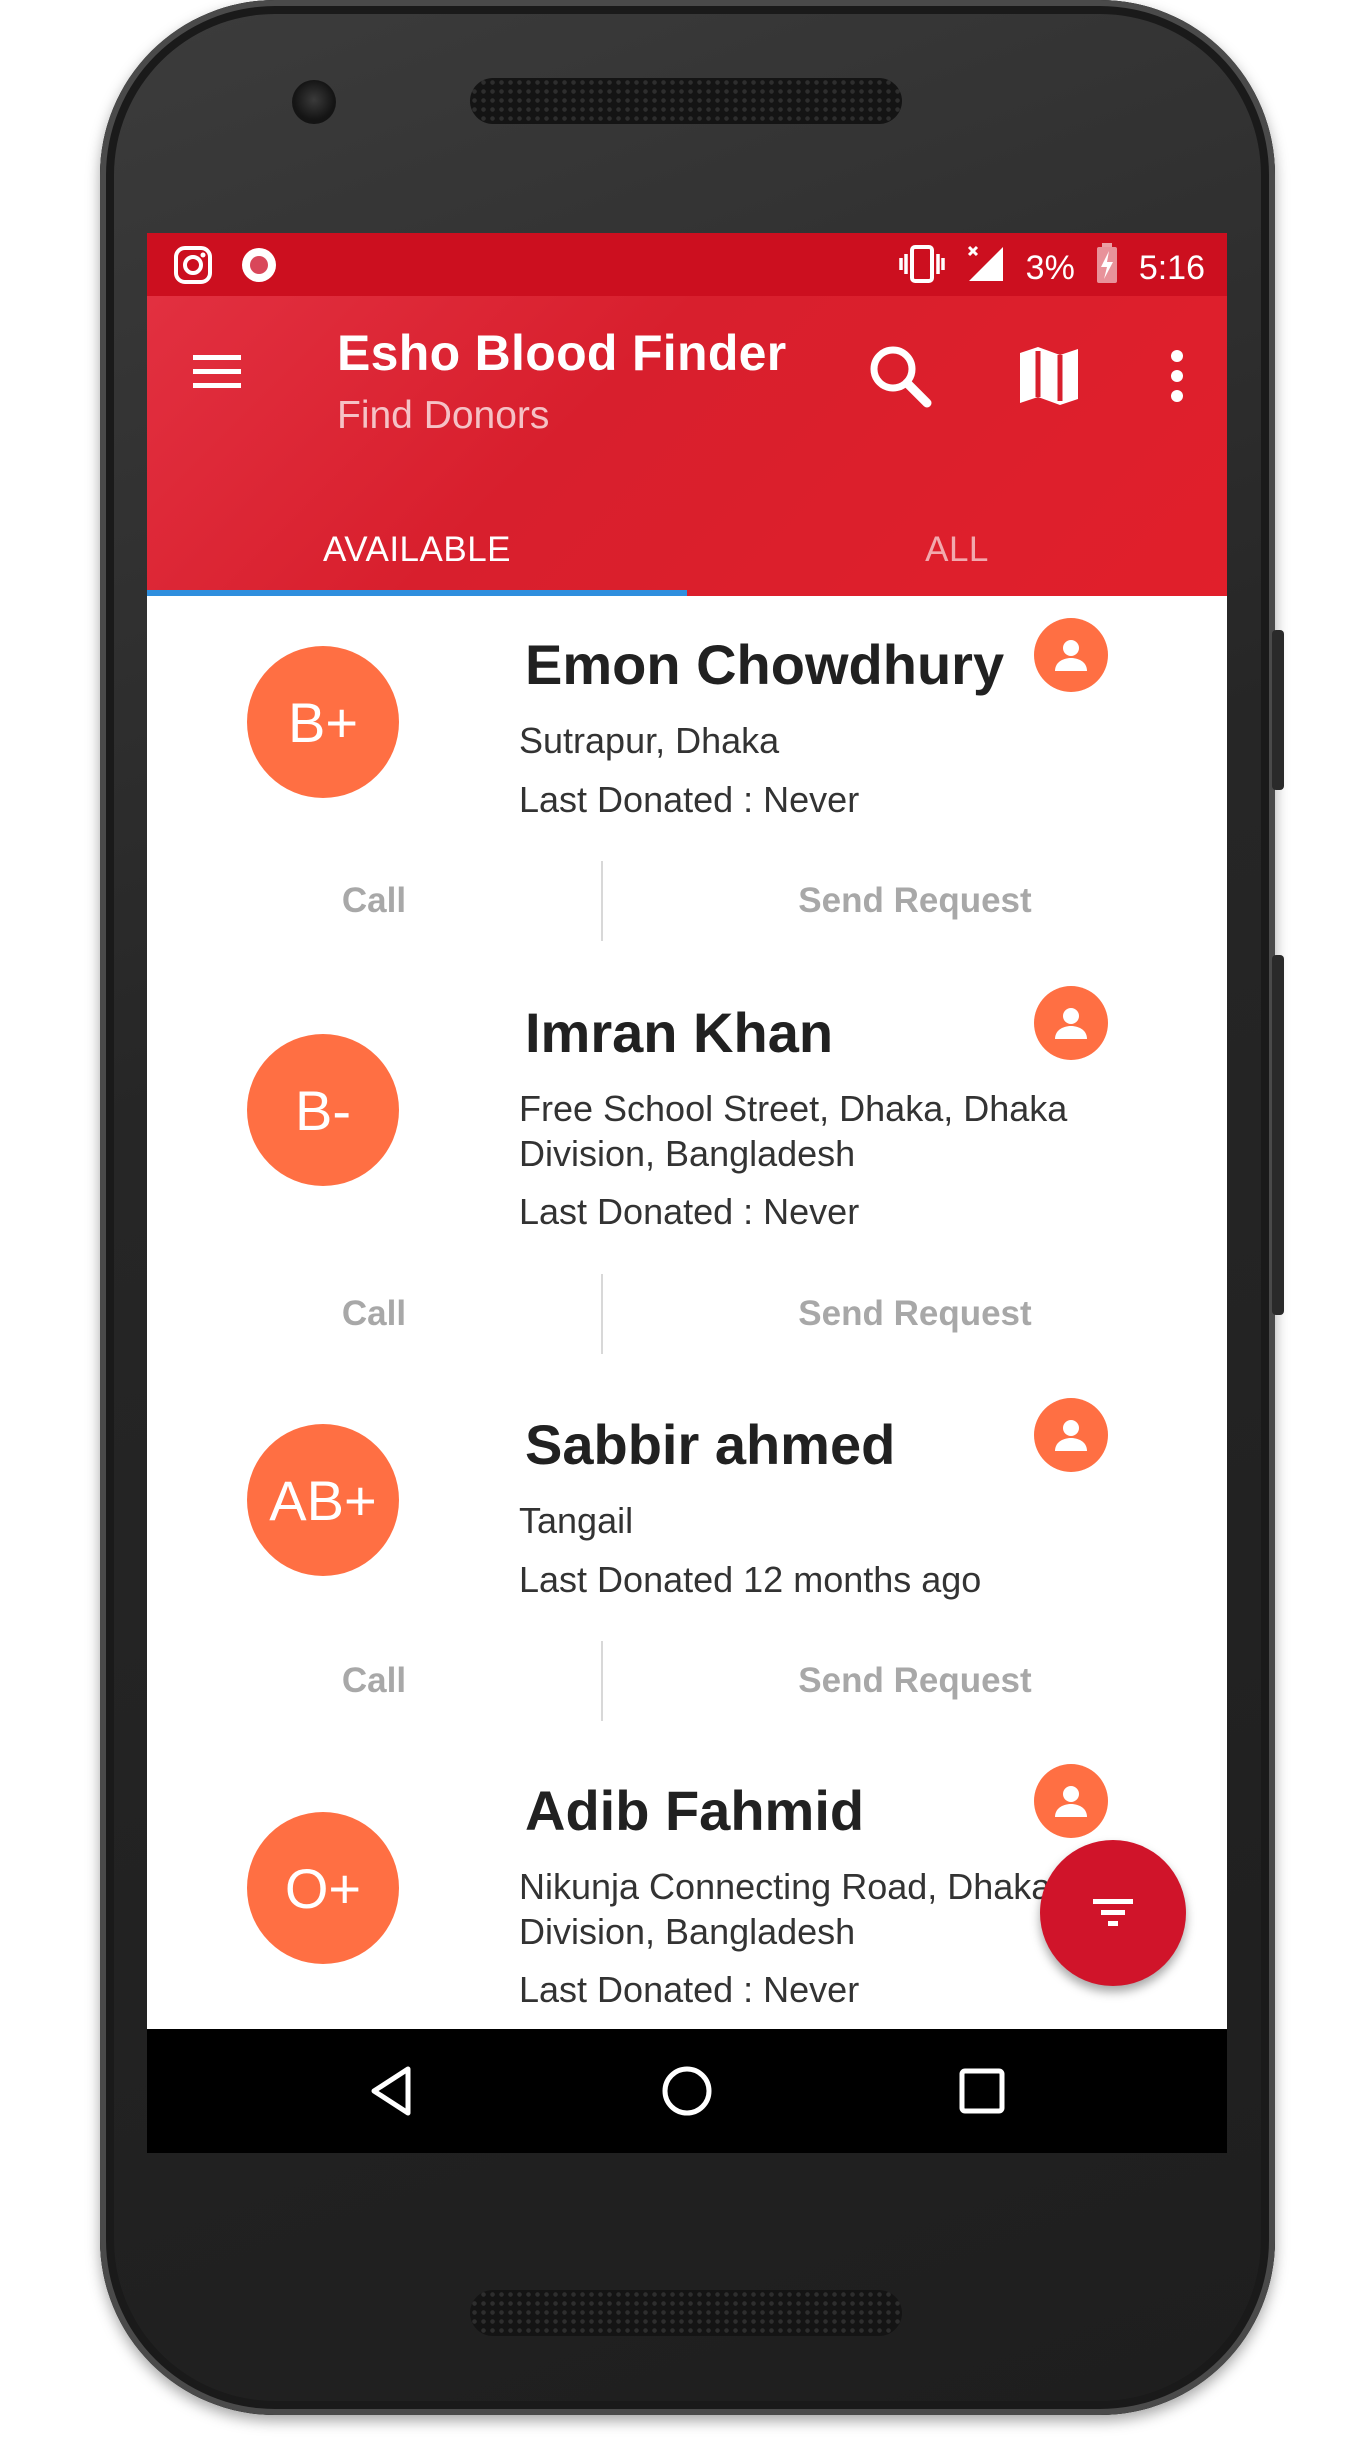  Describe the element at coordinates (686, 101) in the screenshot. I see `top-speaker-grille` at that location.